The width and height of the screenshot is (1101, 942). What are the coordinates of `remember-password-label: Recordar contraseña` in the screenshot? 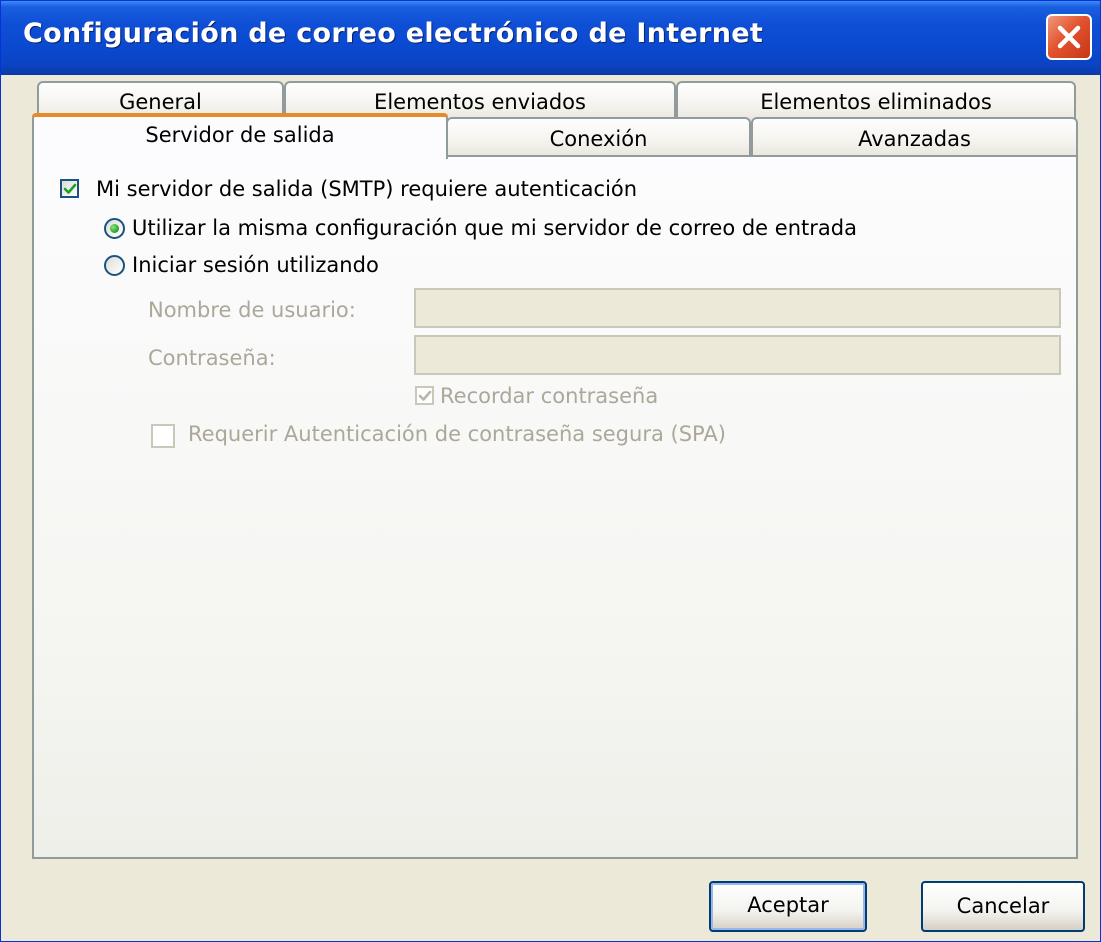 It's located at (549, 396).